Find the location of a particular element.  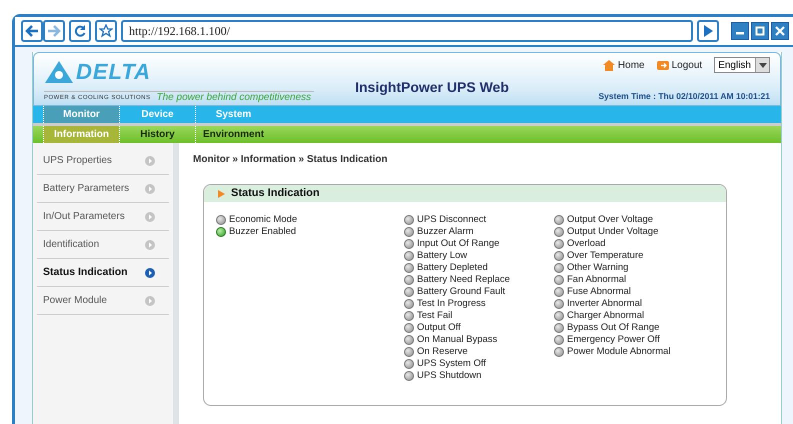

status-label: Economic Mode is located at coordinates (263, 220).